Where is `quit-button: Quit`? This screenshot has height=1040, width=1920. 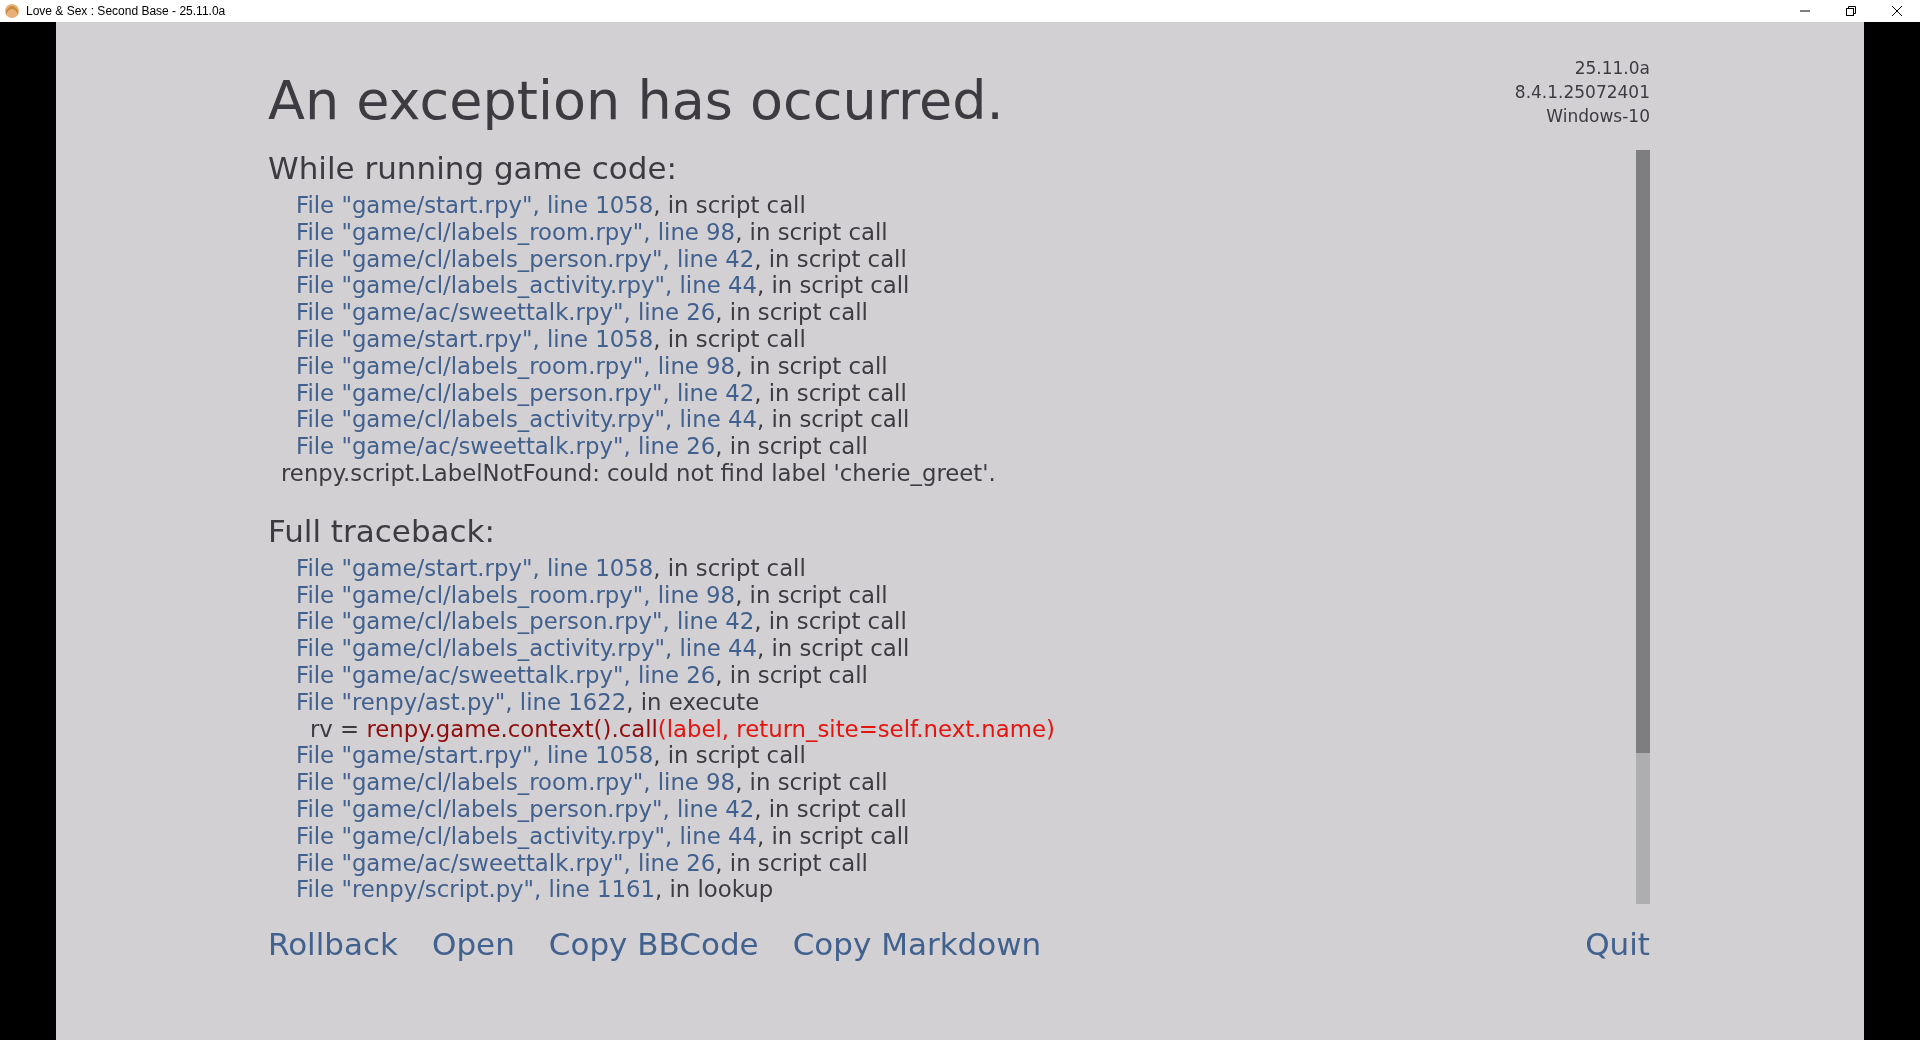 quit-button: Quit is located at coordinates (1617, 944).